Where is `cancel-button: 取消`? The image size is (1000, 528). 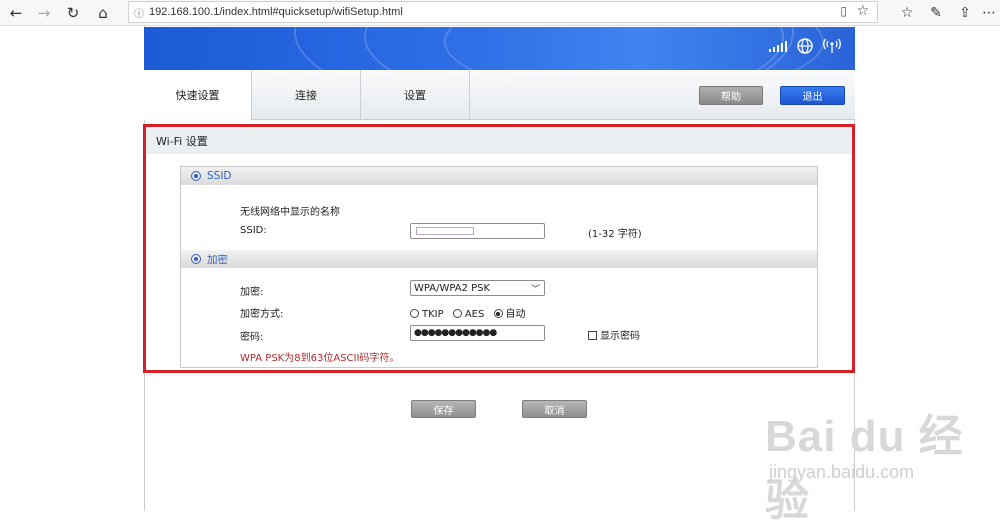 cancel-button: 取消 is located at coordinates (554, 409).